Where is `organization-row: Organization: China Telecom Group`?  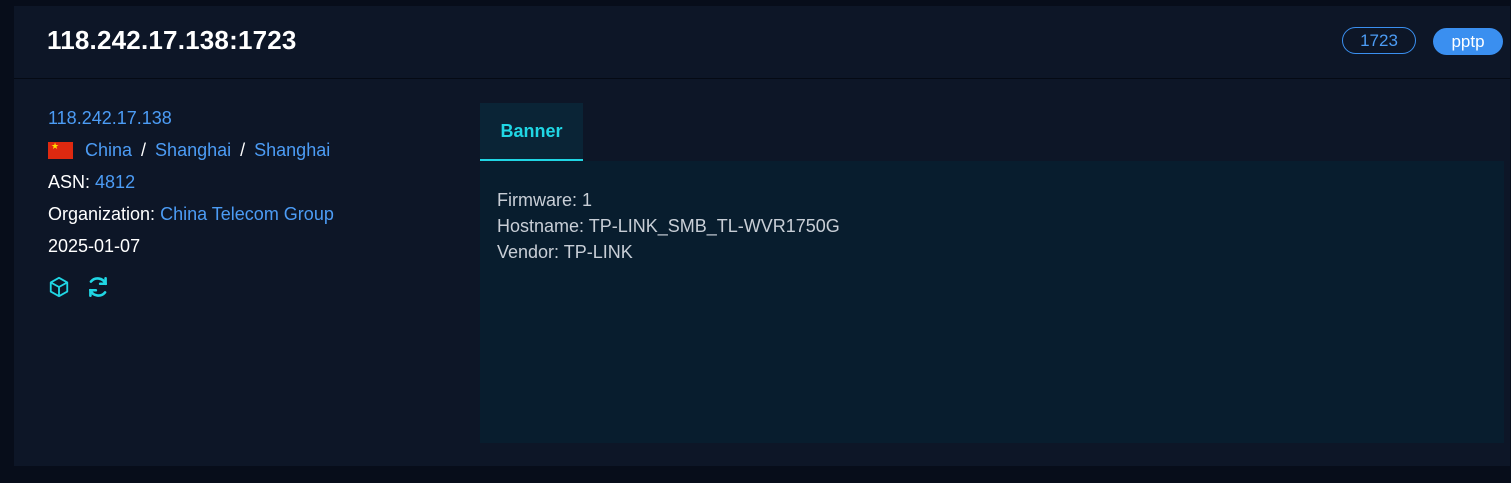 organization-row: Organization: China Telecom Group is located at coordinates (191, 218).